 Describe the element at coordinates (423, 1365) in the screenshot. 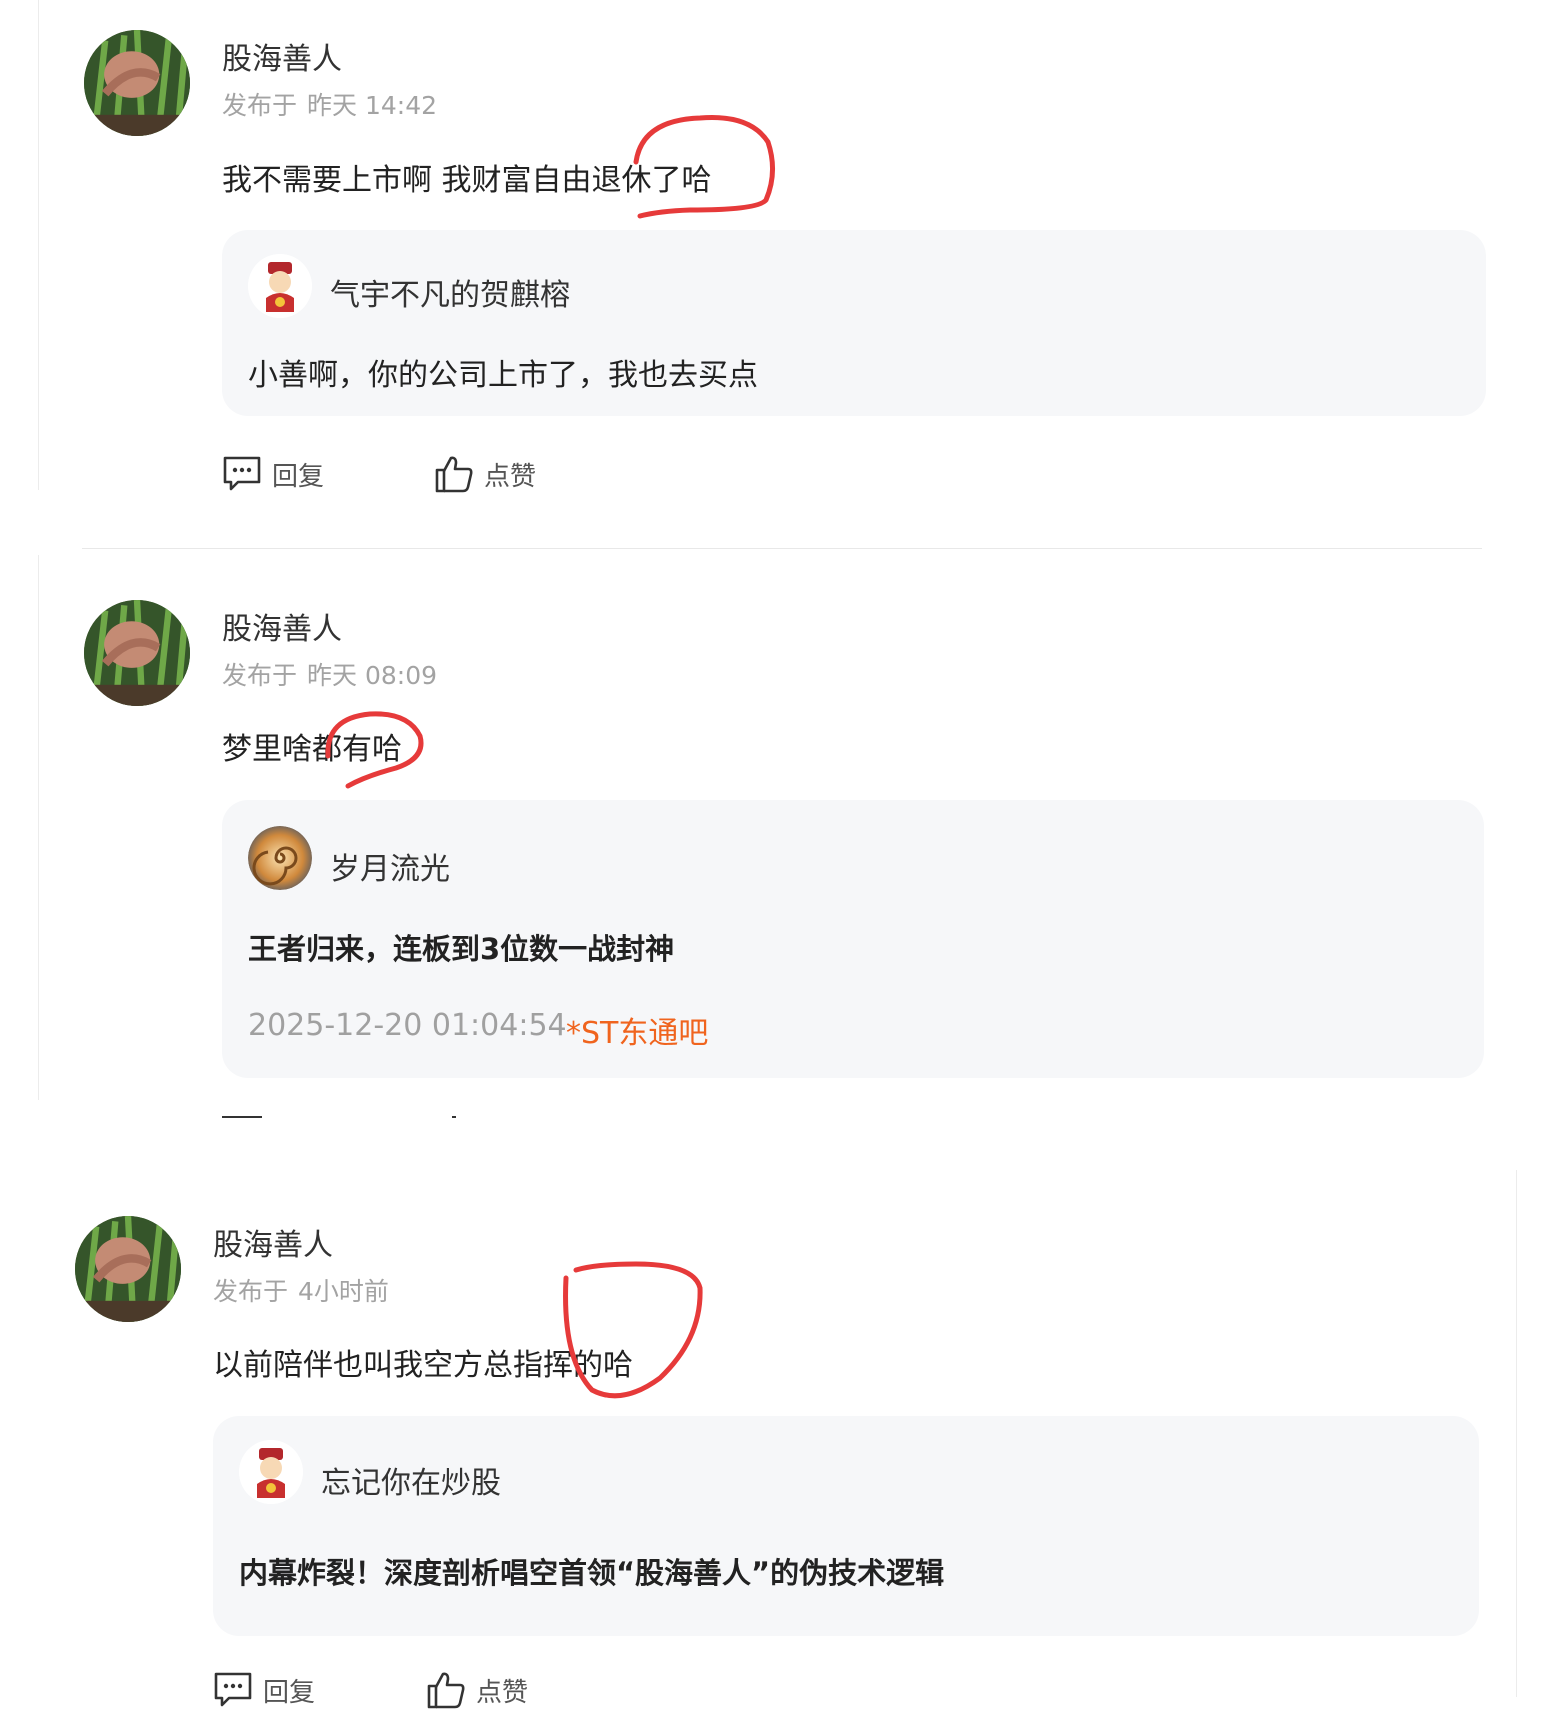

I see `comment-text: 以前陪伴也叫我空方总指挥的哈` at that location.